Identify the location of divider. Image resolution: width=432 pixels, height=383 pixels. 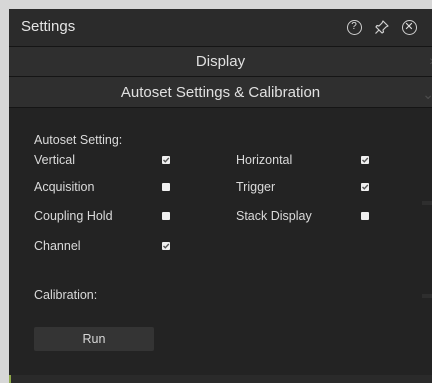
(220, 107).